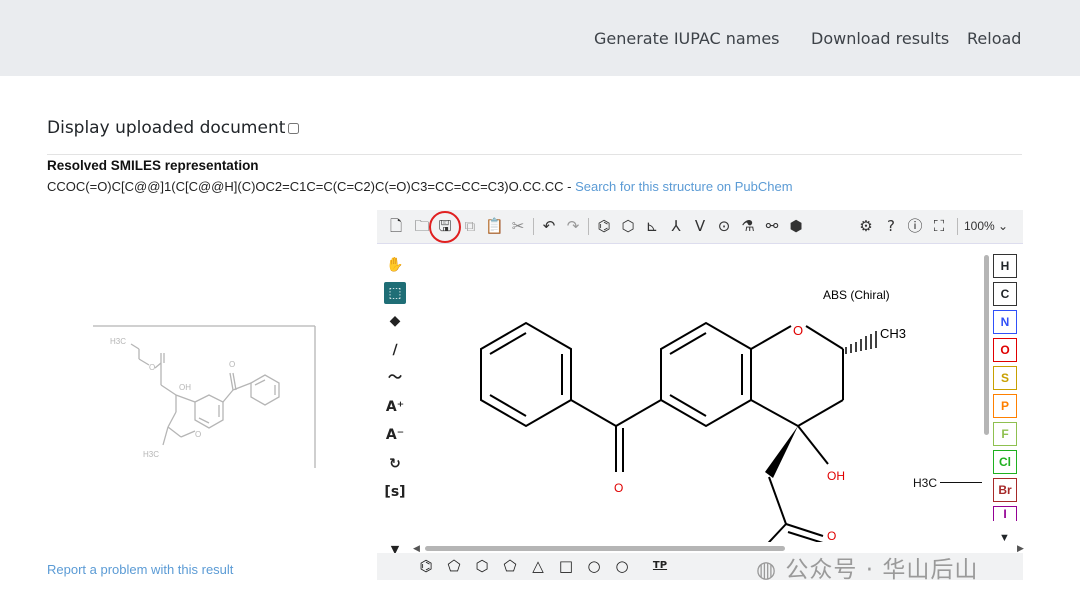 The height and width of the screenshot is (609, 1080). I want to click on cyclohexane-template-icon: ⬡, so click(482, 566).